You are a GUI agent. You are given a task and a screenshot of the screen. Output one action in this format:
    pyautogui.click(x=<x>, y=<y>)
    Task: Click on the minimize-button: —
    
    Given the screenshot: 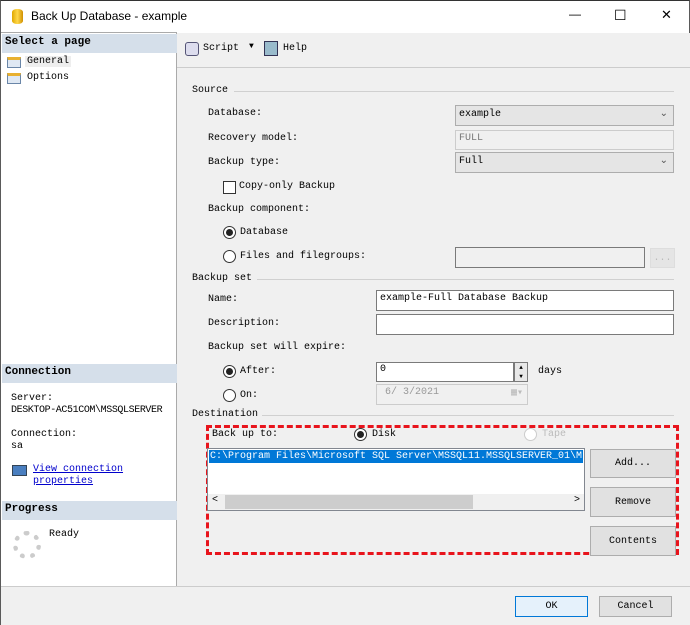 What is the action you would take?
    pyautogui.click(x=575, y=14)
    